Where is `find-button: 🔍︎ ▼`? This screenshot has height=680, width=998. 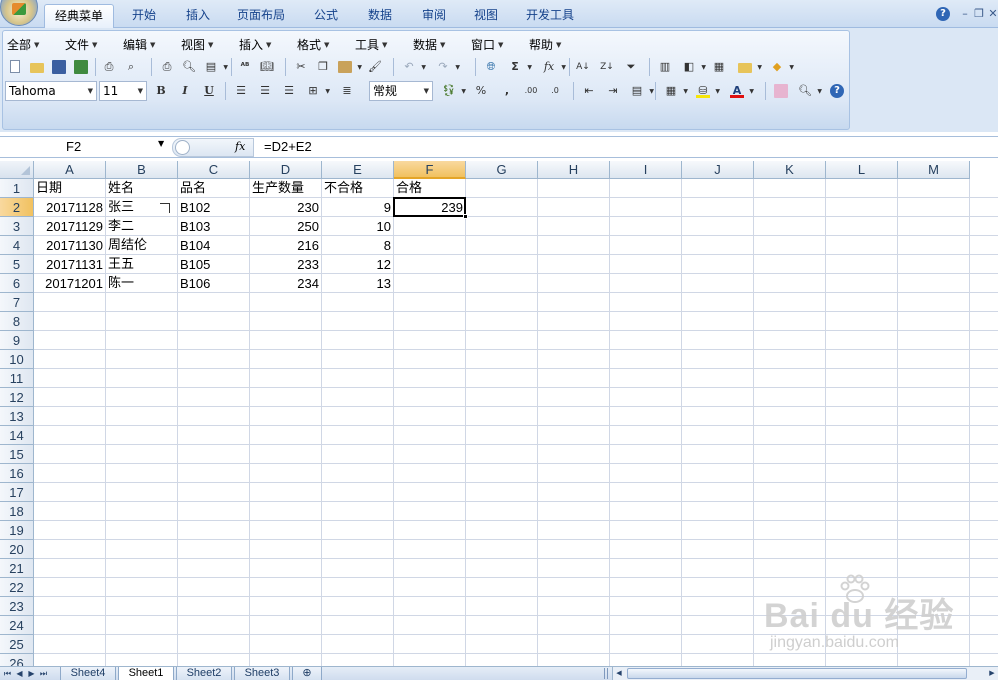
find-button: 🔍︎ ▼ is located at coordinates (808, 91).